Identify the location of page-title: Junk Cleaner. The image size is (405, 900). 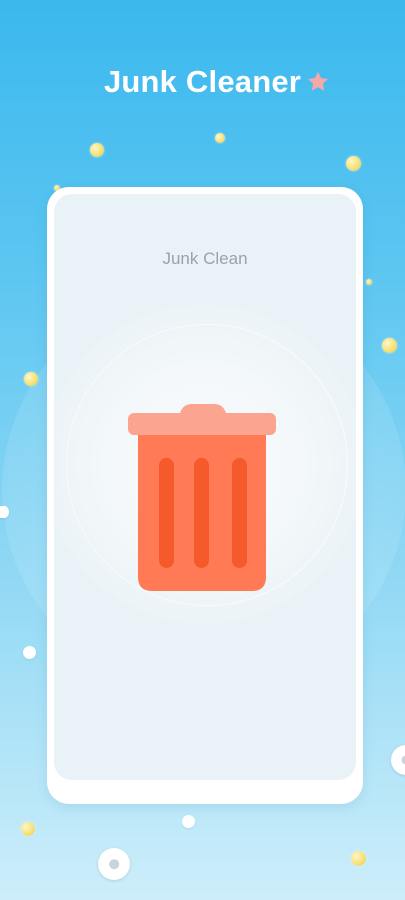
(202, 81).